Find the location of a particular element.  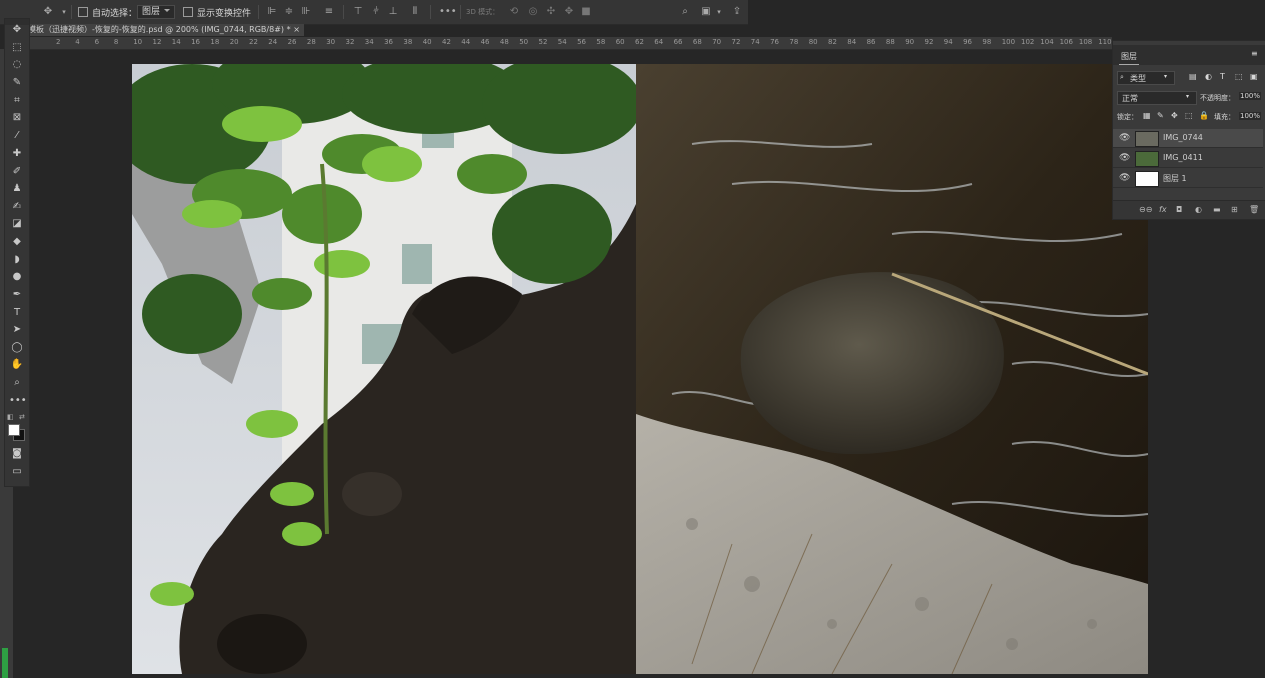

default-colors-icon: ◧ is located at coordinates (10, 417).